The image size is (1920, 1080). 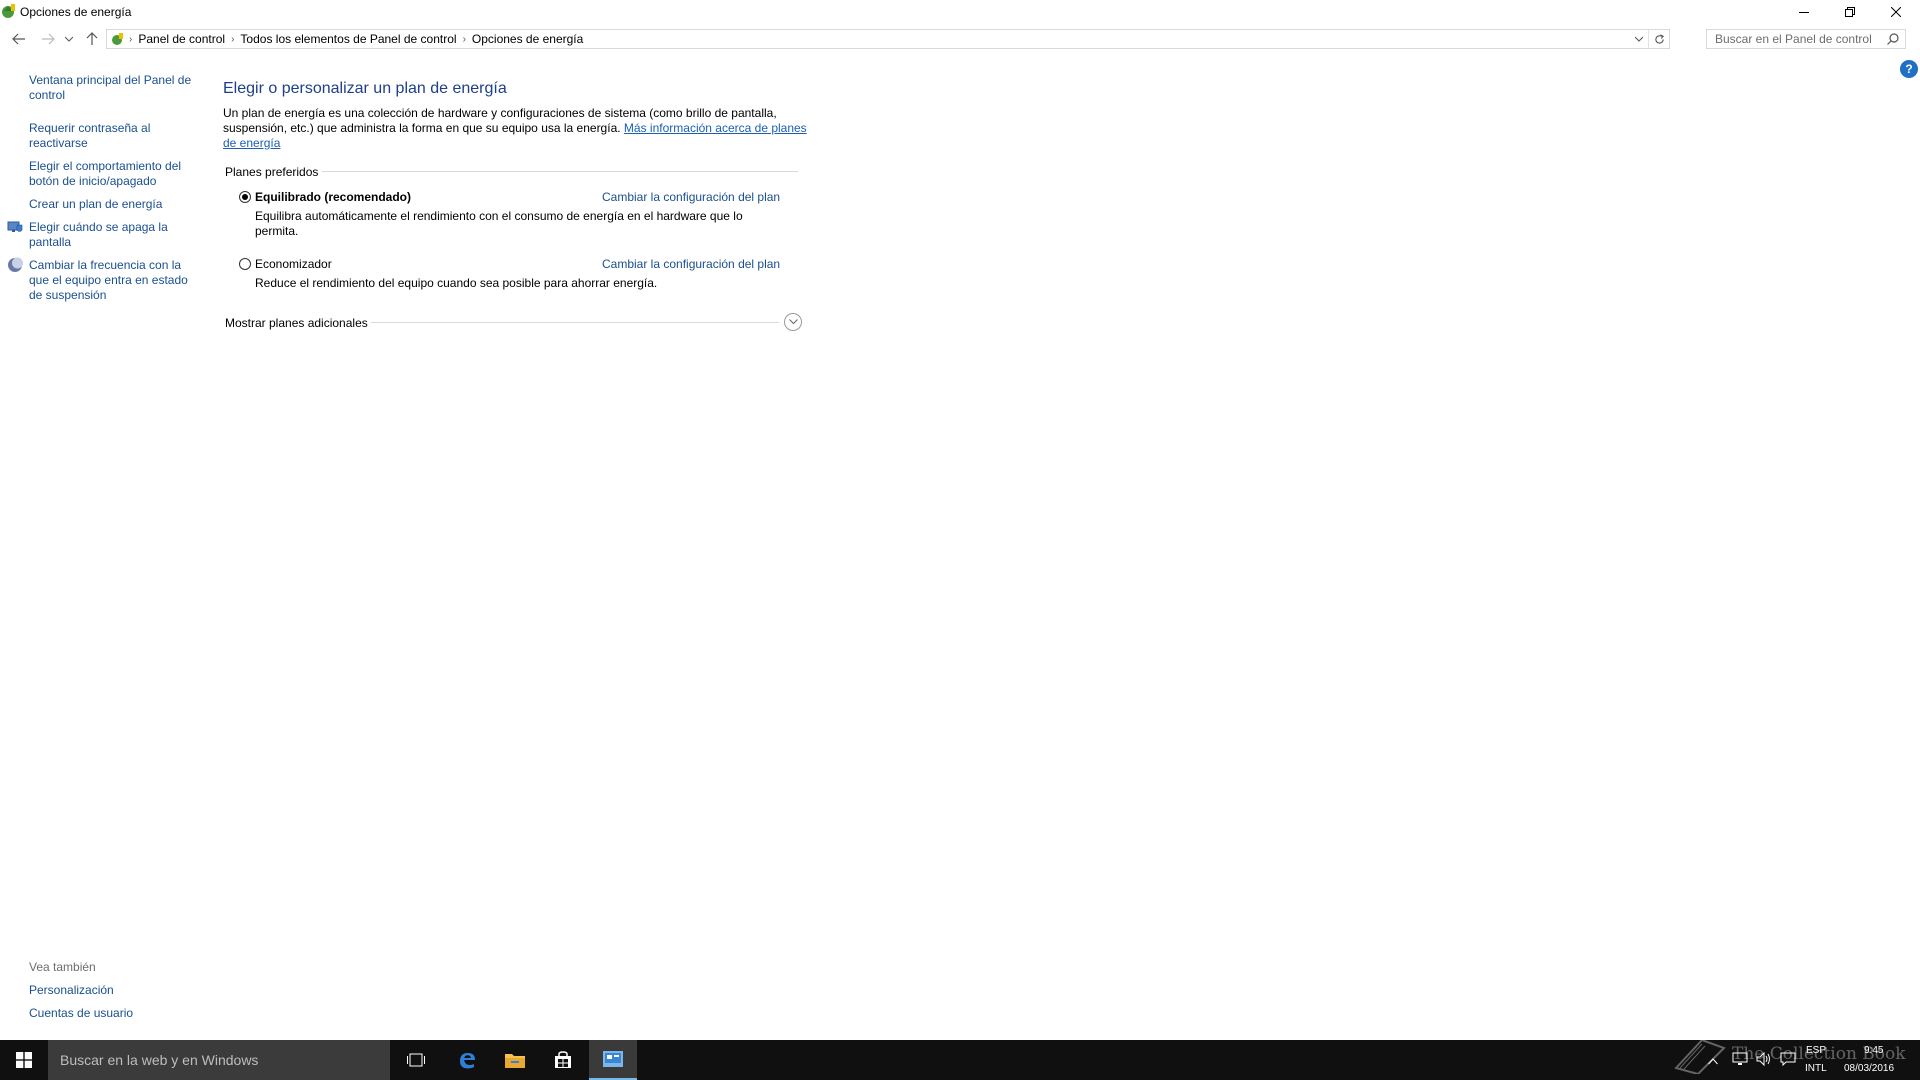 What do you see at coordinates (515, 1060) in the screenshot?
I see `file-explorer-icon` at bounding box center [515, 1060].